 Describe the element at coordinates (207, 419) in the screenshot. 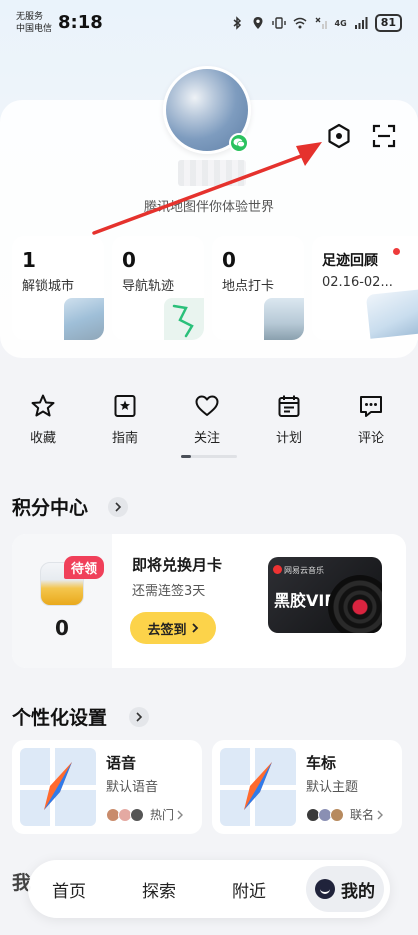

I see `shortcut-follow: 关注` at that location.